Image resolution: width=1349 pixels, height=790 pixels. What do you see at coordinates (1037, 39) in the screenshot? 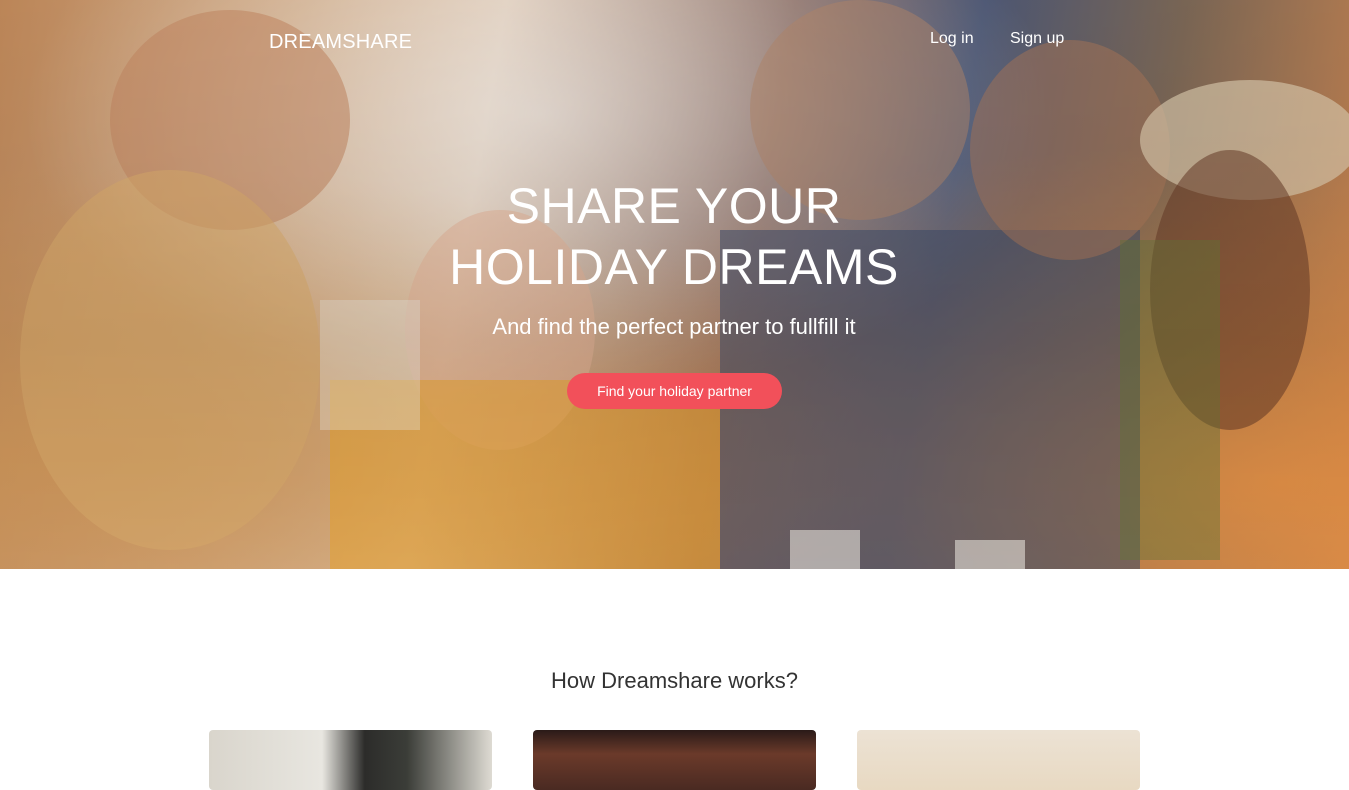
I see `signup-link: Sign up` at bounding box center [1037, 39].